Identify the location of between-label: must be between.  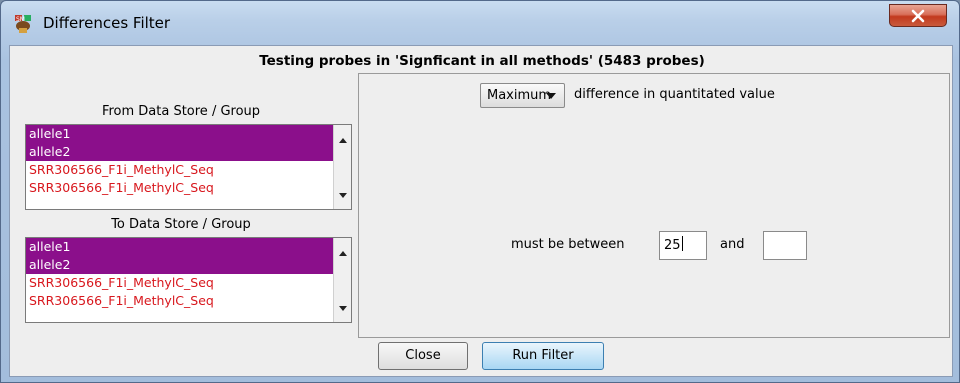
(568, 244).